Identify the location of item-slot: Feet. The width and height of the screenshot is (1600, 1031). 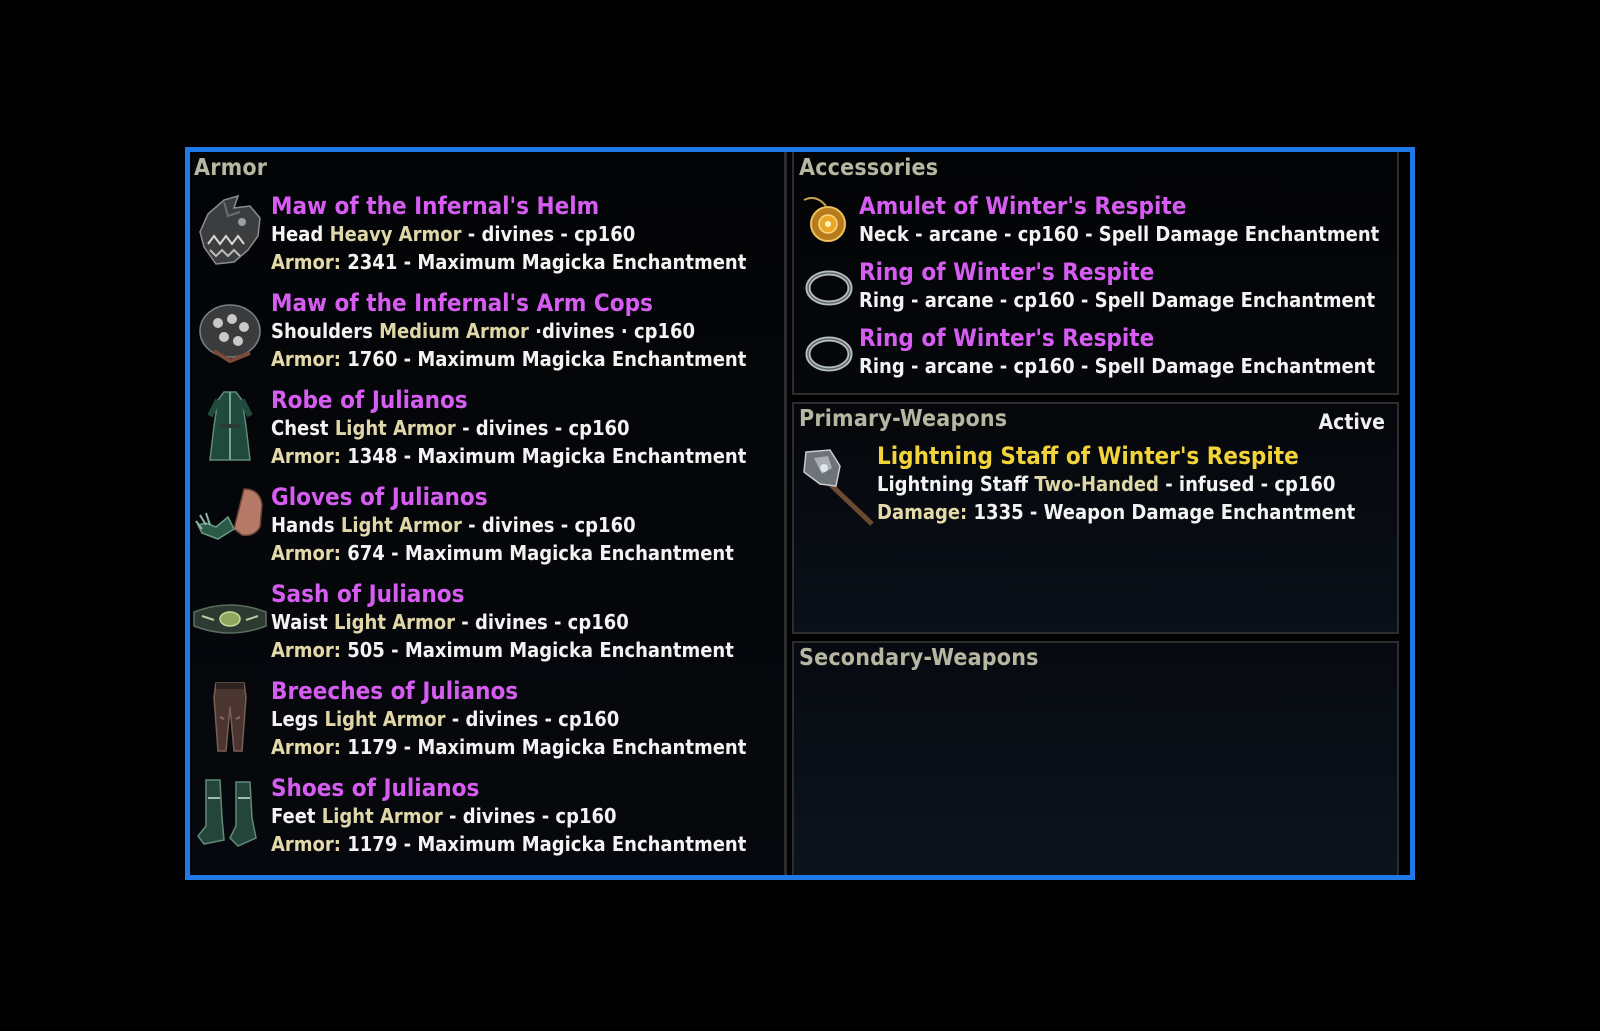
(293, 816).